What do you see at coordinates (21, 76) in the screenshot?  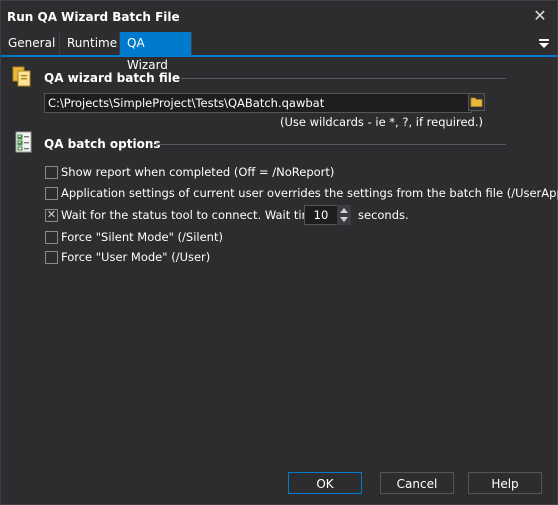 I see `files-icon` at bounding box center [21, 76].